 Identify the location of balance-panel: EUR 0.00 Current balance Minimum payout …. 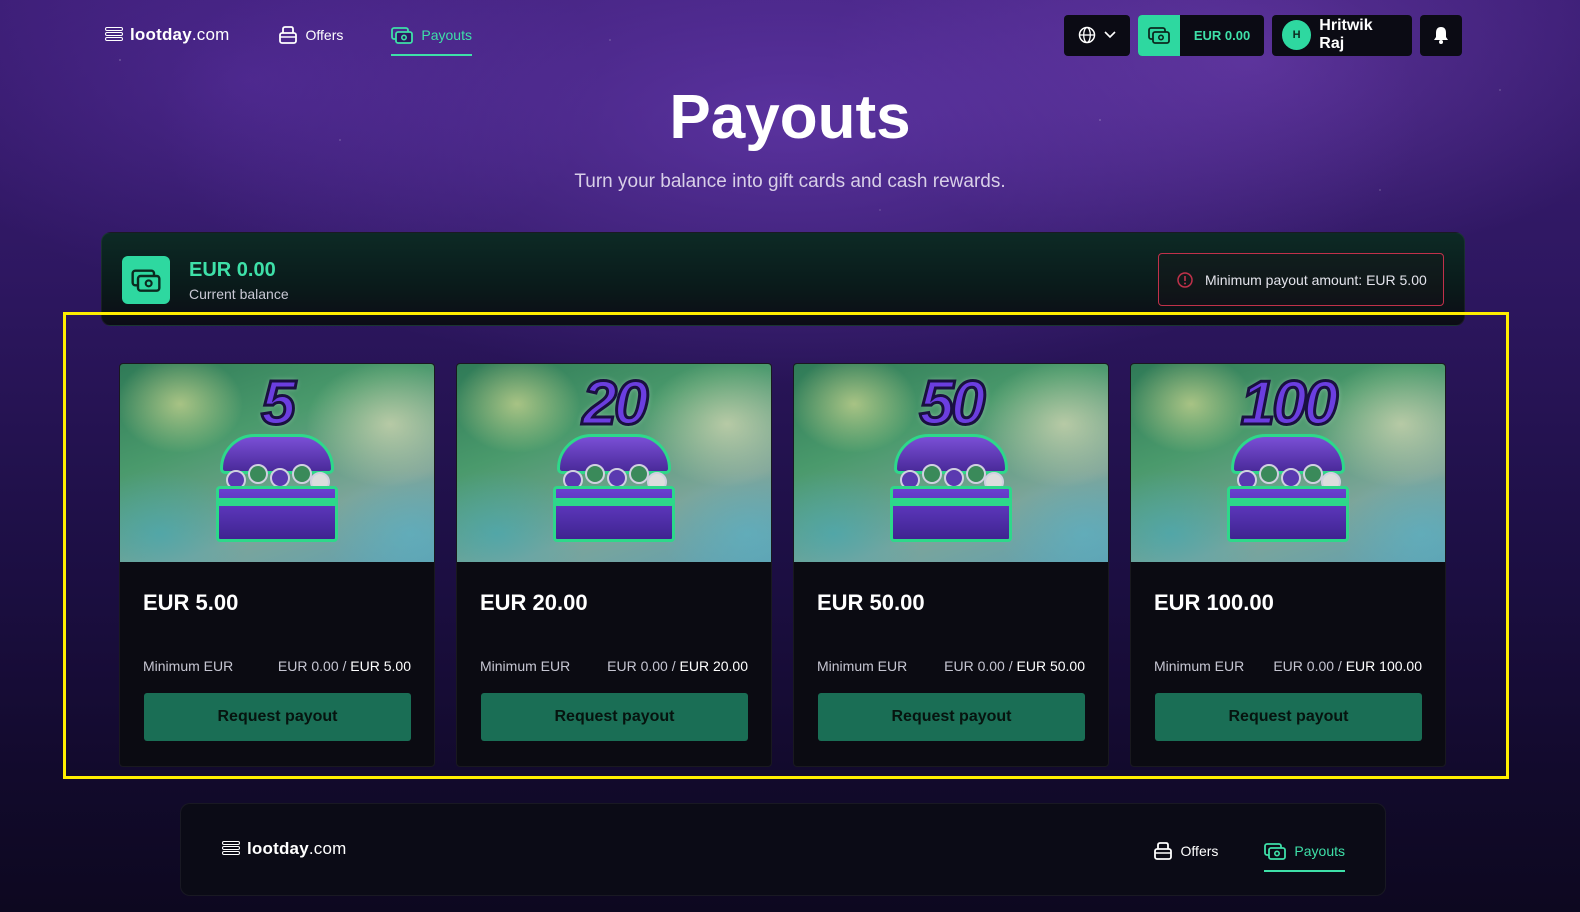
(783, 279).